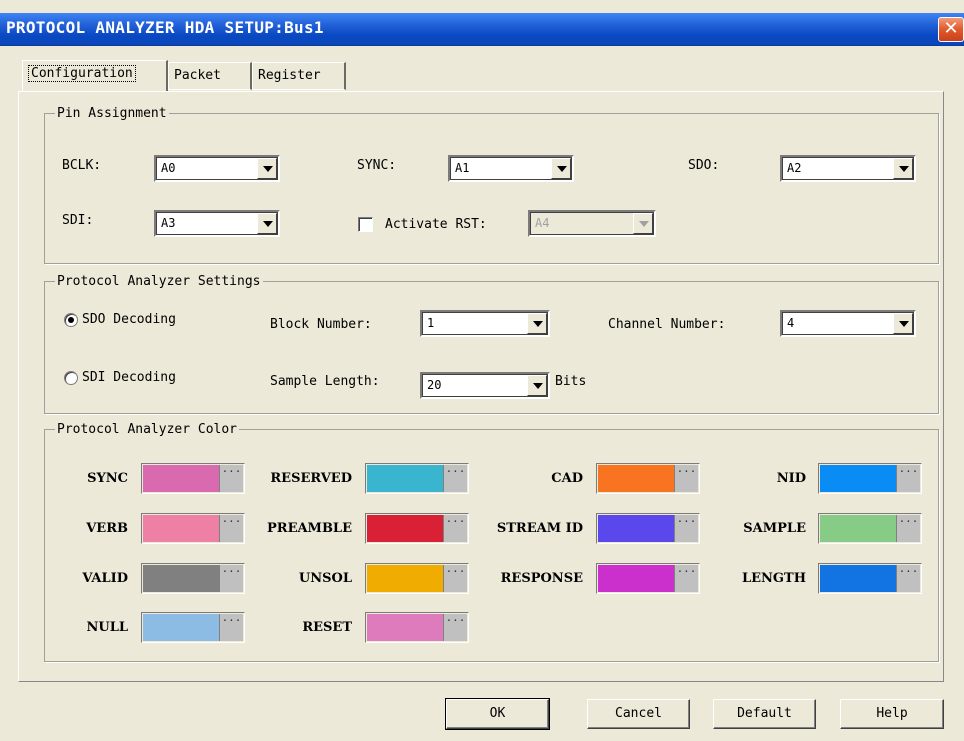  Describe the element at coordinates (951, 29) in the screenshot. I see `close-icon: ✕` at that location.